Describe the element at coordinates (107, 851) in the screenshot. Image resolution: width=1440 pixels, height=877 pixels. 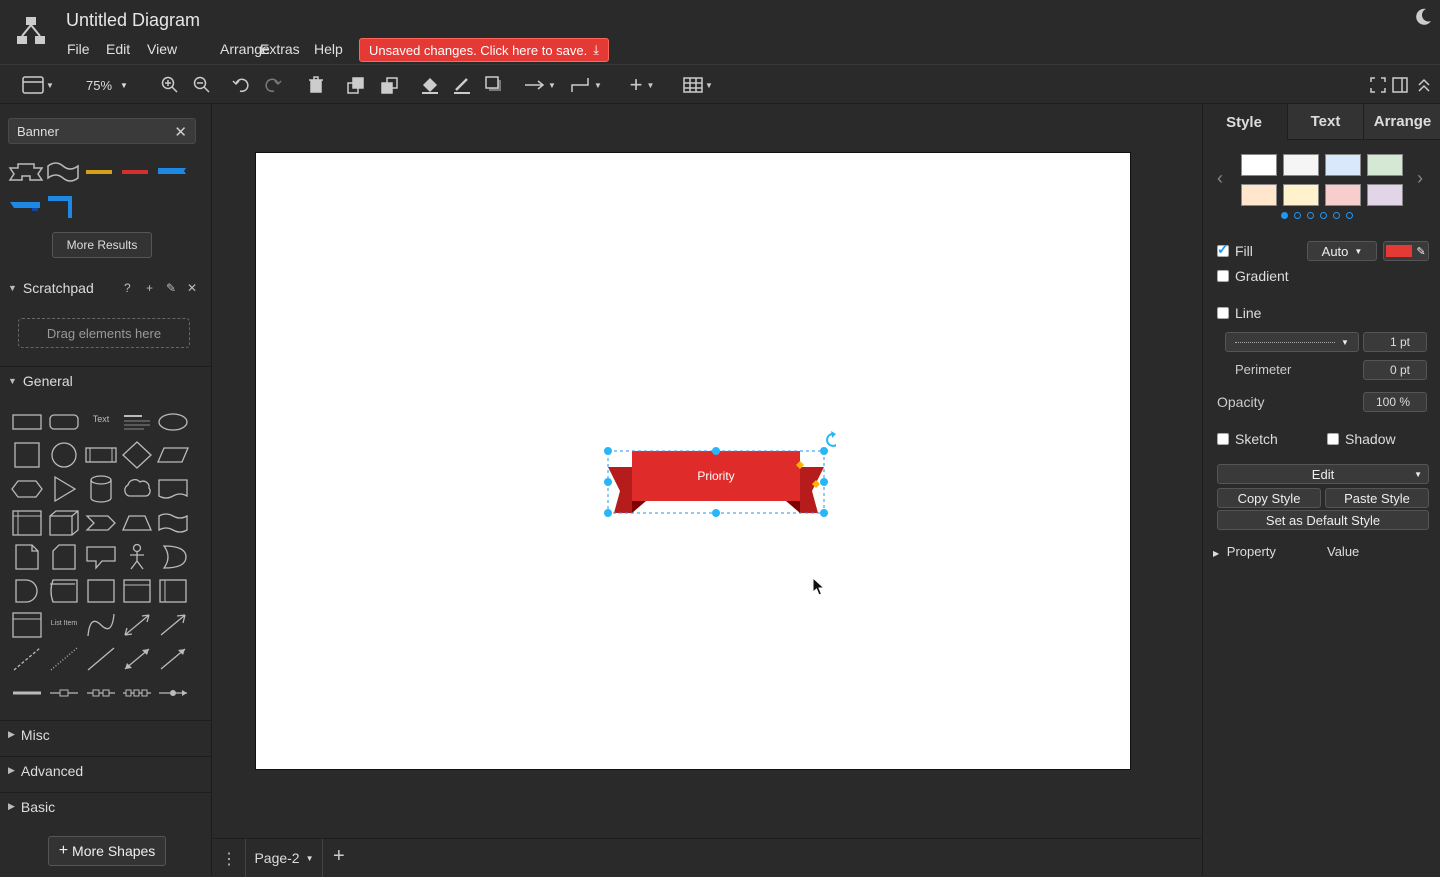
I see `more-shapes-button: + More Shapes` at that location.